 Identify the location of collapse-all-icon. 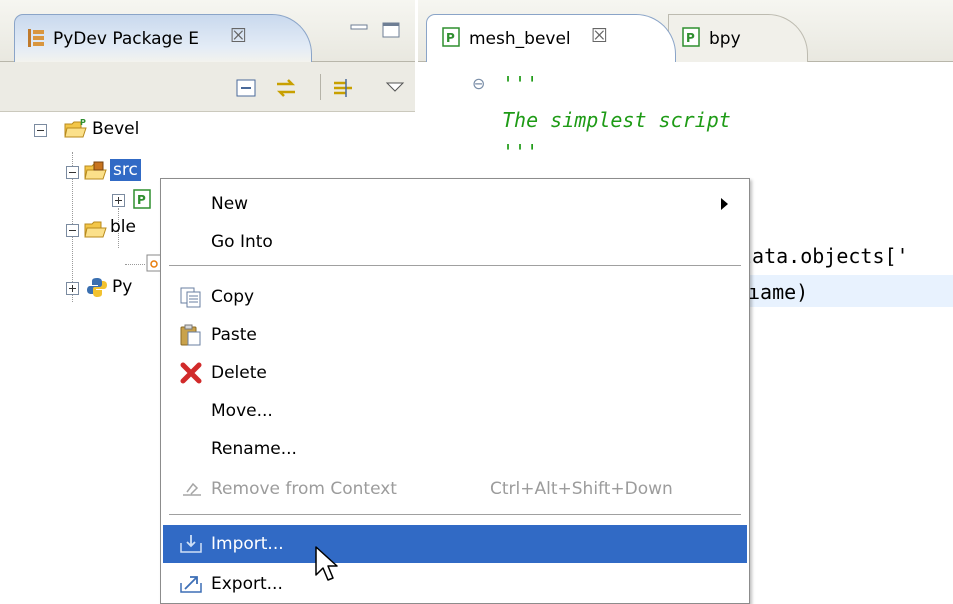
(246, 88).